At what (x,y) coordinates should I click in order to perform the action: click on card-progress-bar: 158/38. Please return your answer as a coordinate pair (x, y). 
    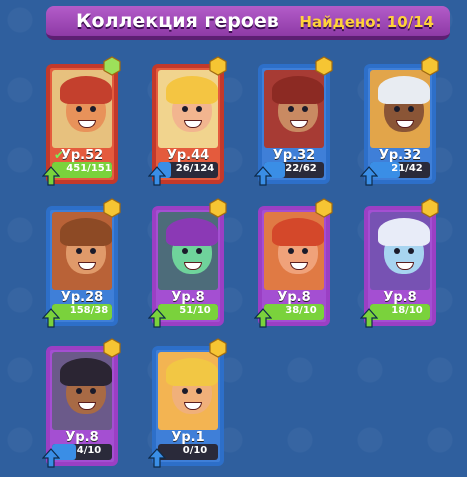
    Looking at the image, I should click on (82, 312).